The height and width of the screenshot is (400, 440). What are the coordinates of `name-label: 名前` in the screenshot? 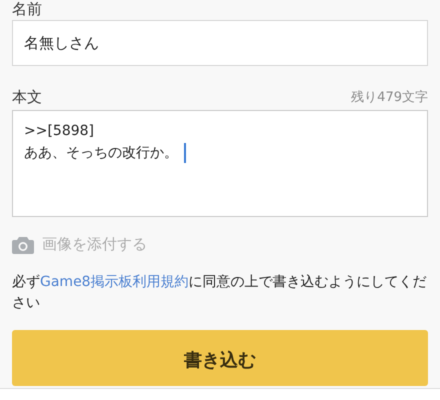 It's located at (27, 9).